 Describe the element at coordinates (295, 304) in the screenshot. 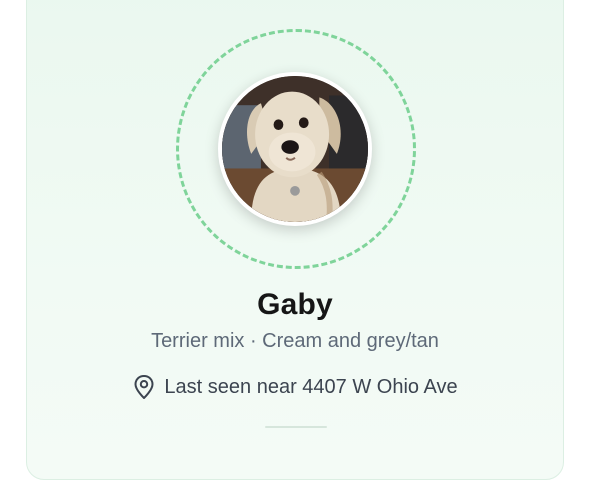

I see `pet-name: Gaby` at that location.